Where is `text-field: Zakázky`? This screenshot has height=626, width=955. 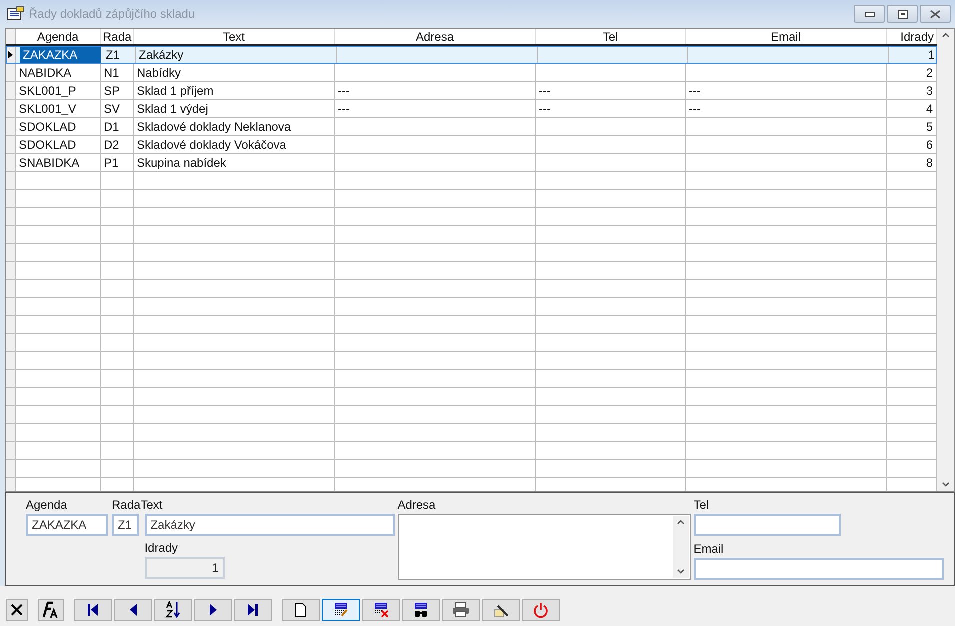 text-field: Zakázky is located at coordinates (269, 525).